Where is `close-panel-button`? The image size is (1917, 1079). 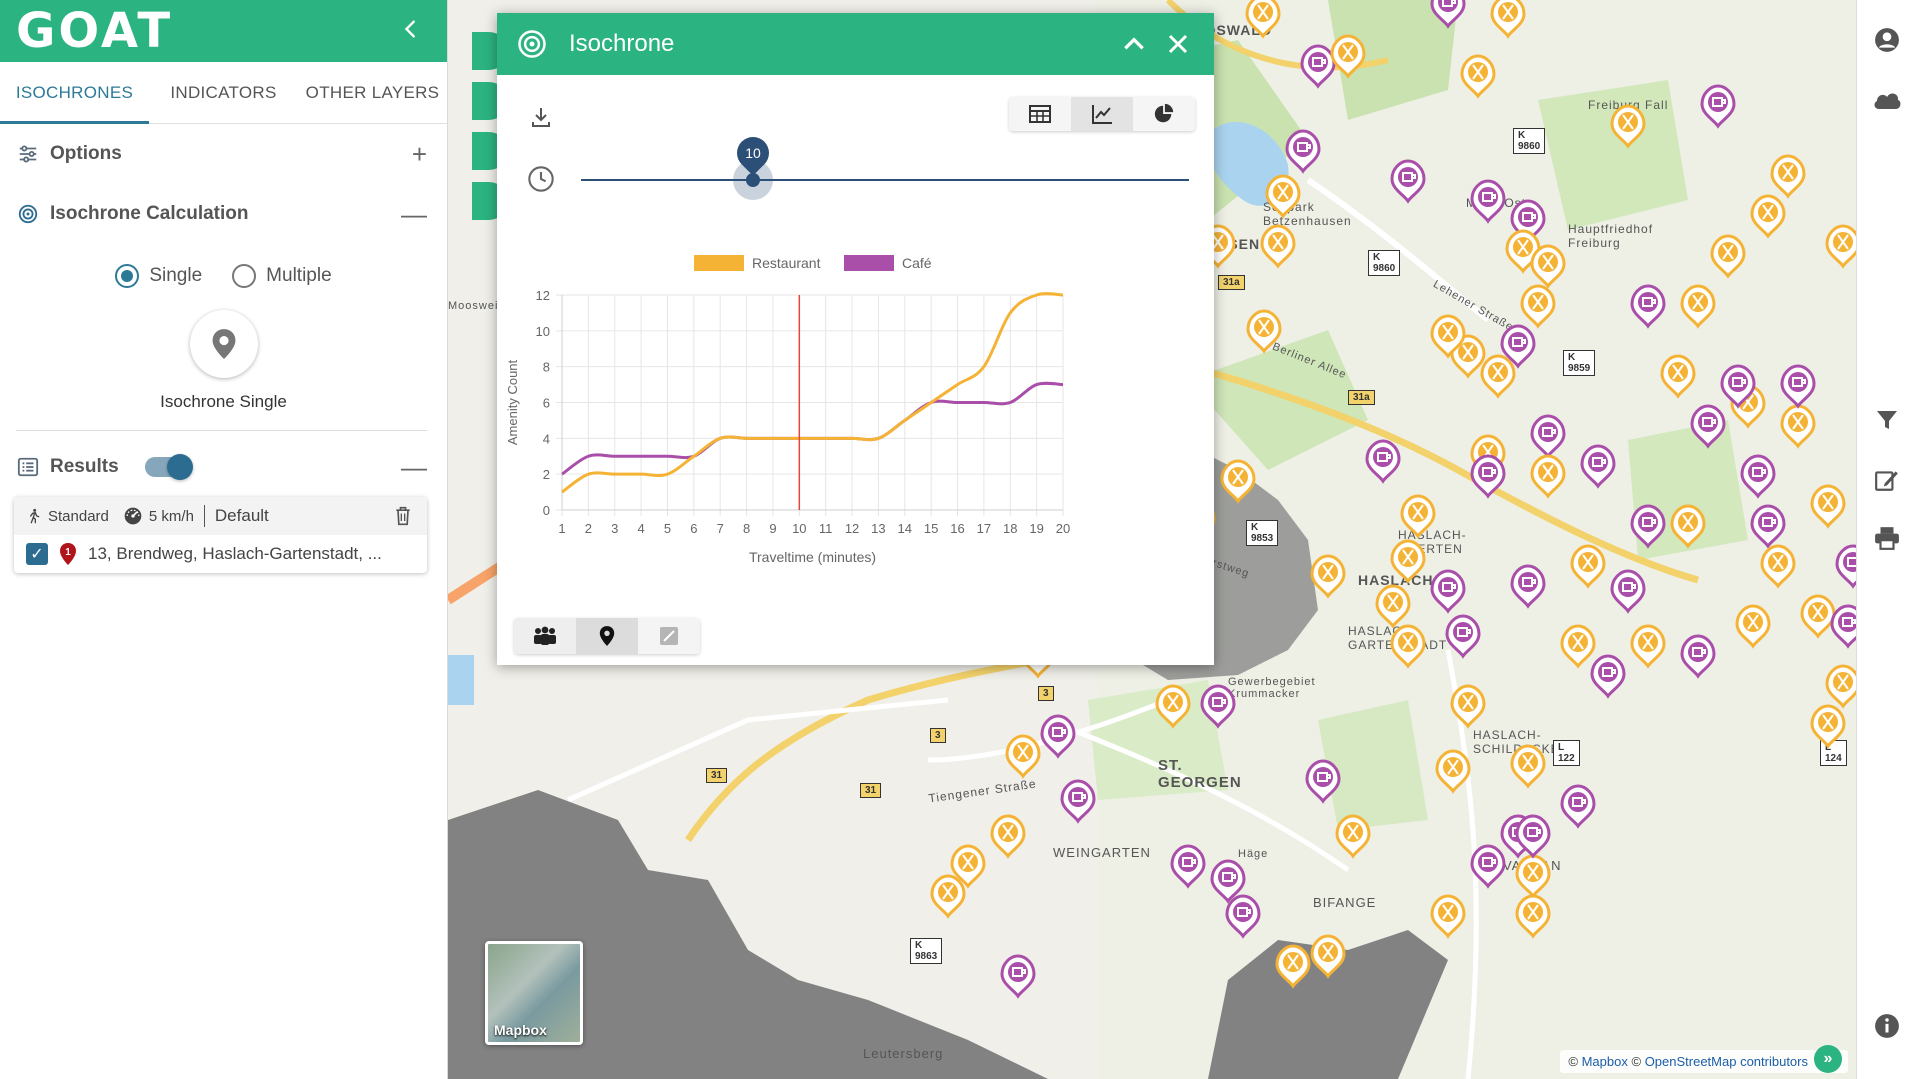
close-panel-button is located at coordinates (1178, 44).